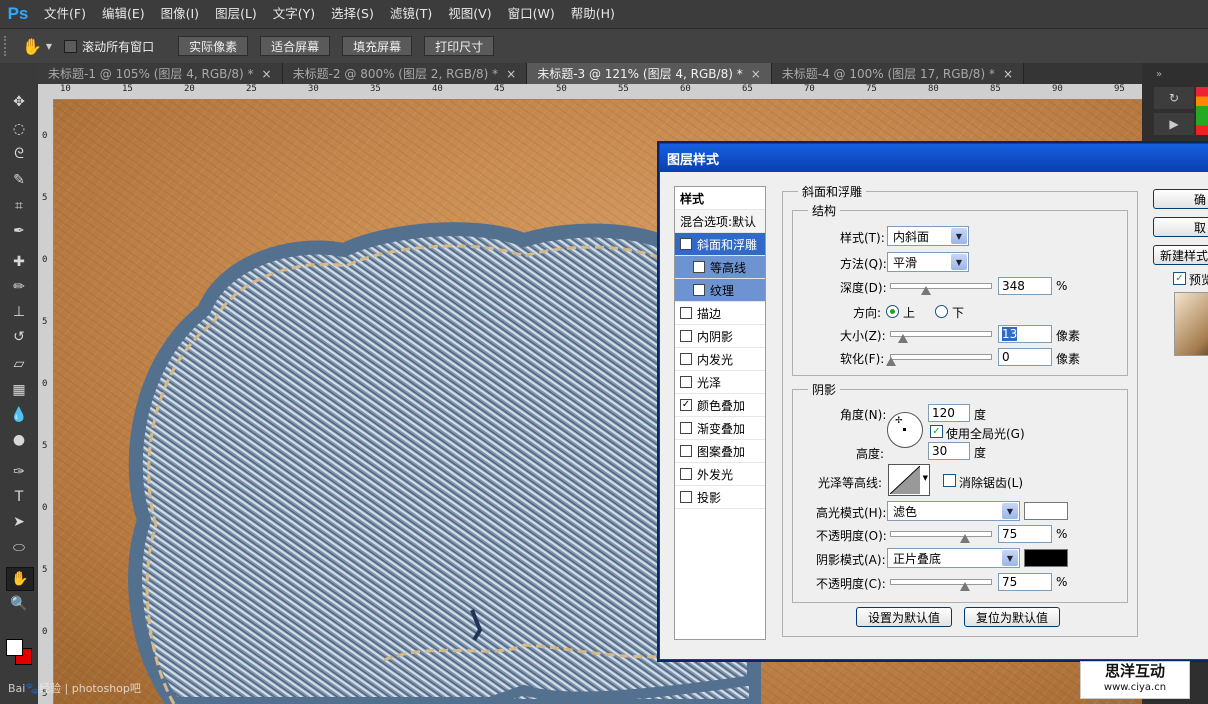 The width and height of the screenshot is (1208, 704). Describe the element at coordinates (1180, 255) in the screenshot. I see `new-style-button: 新建样式` at that location.